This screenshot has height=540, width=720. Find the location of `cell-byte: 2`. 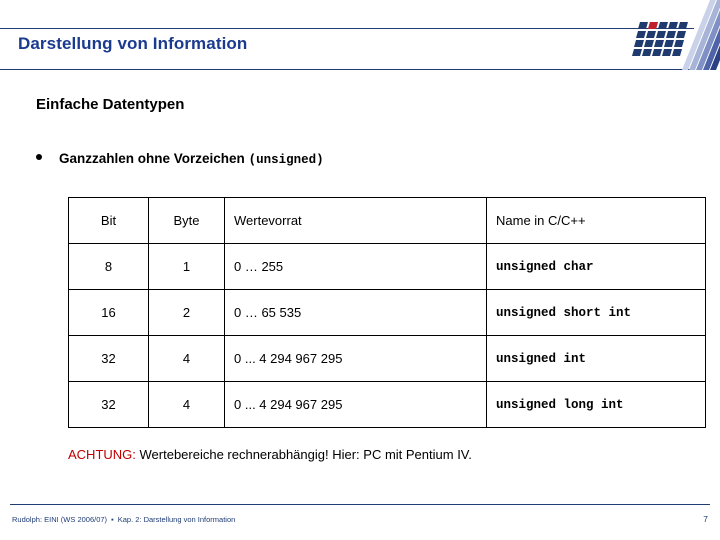

cell-byte: 2 is located at coordinates (186, 312).